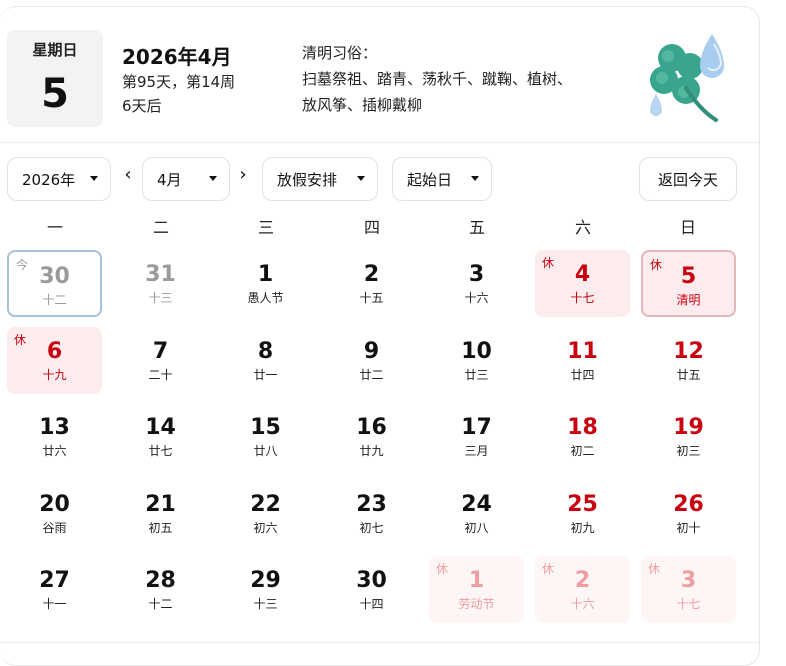  Describe the element at coordinates (476, 504) in the screenshot. I see `day-number: 24` at that location.